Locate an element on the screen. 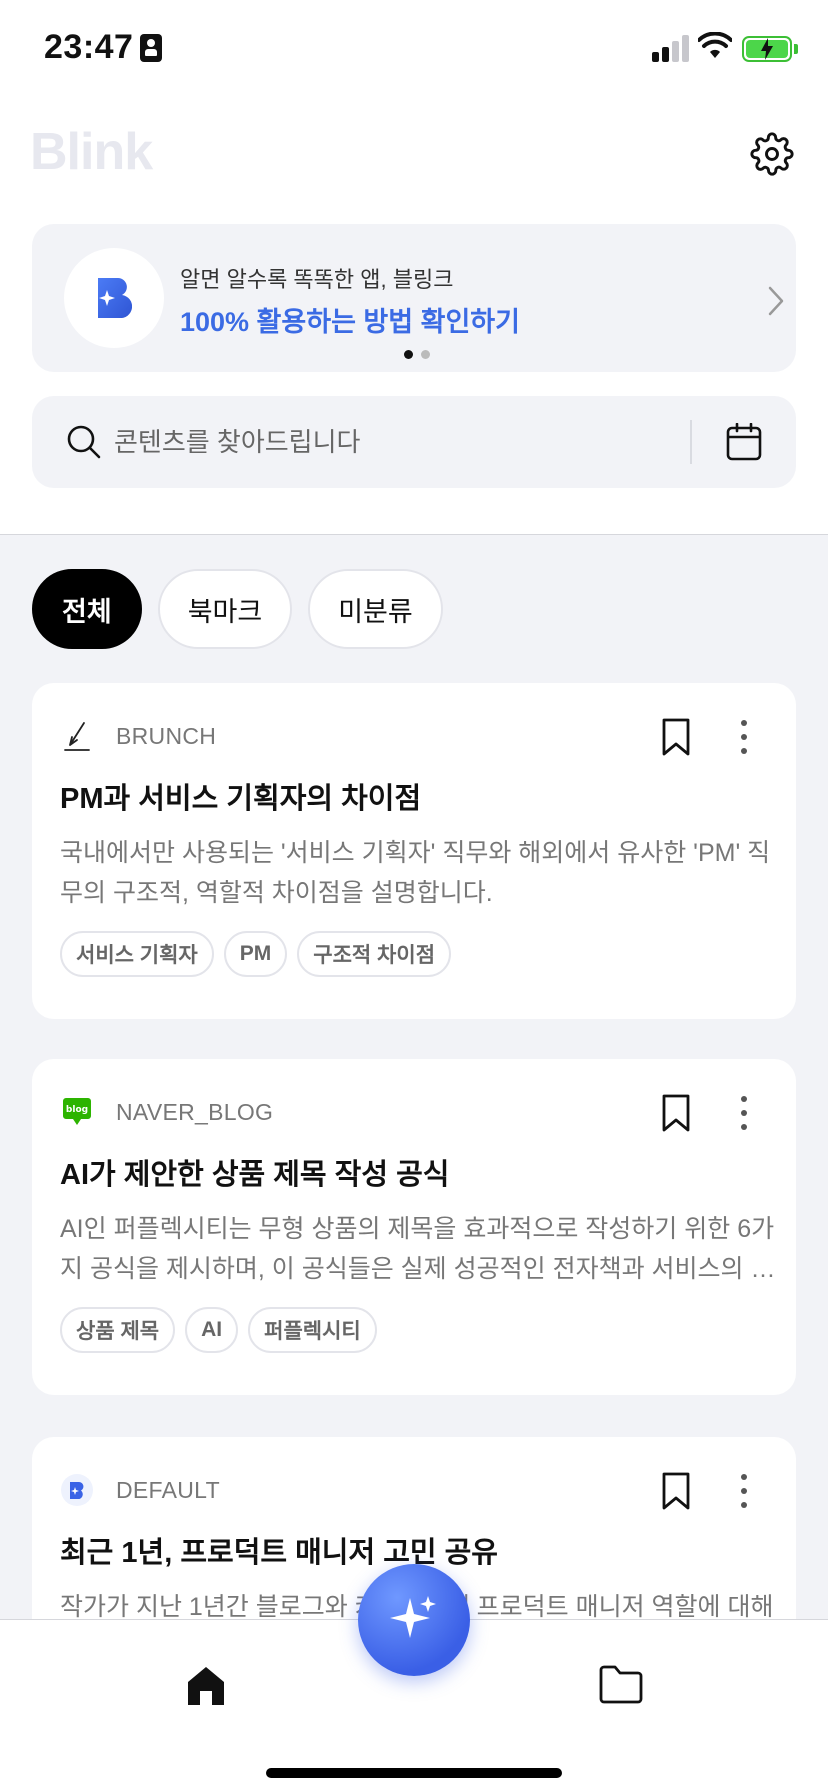 The image size is (828, 1792). tag-chip: 퍼플렉시티 is located at coordinates (312, 1330).